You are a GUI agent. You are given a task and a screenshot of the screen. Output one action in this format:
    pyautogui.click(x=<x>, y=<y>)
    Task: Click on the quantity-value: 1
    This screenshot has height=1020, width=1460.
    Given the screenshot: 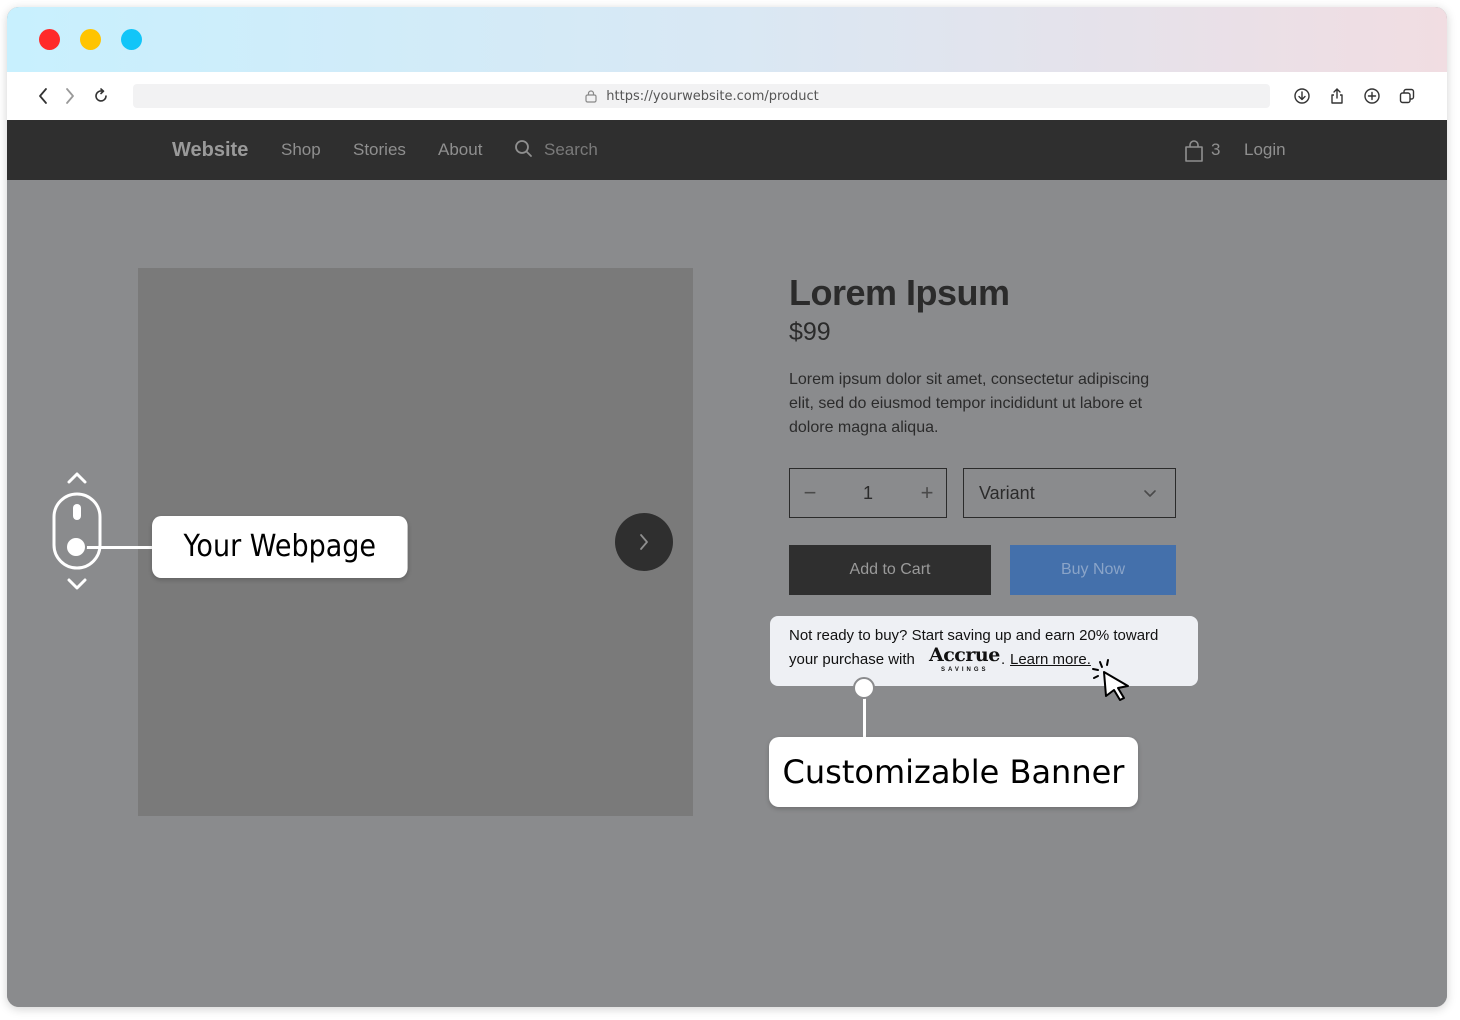 What is the action you would take?
    pyautogui.click(x=868, y=493)
    